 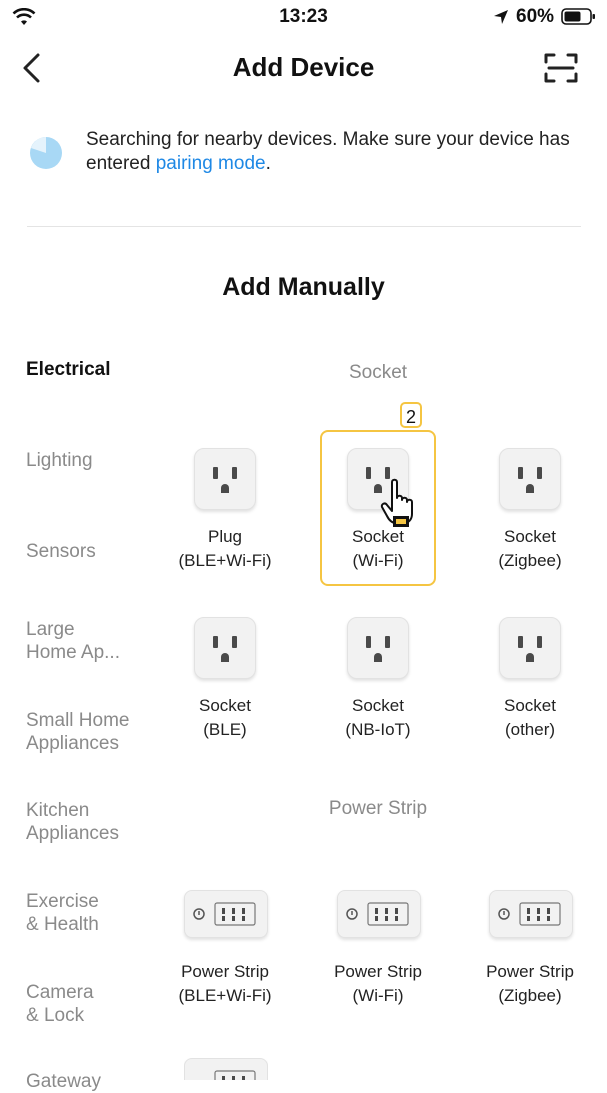 What do you see at coordinates (378, 729) in the screenshot?
I see `device-protocol: (NB-IoT)` at bounding box center [378, 729].